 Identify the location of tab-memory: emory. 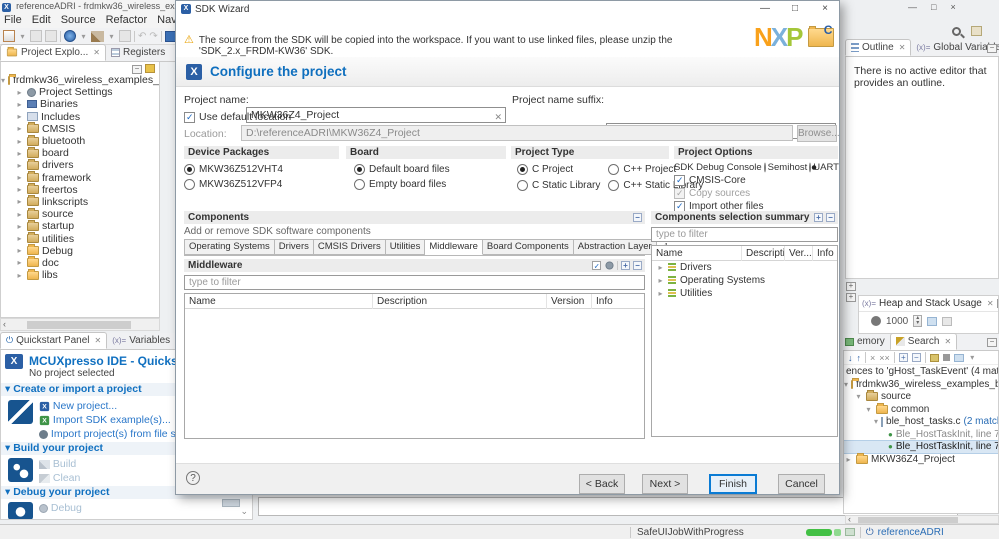
(866, 341).